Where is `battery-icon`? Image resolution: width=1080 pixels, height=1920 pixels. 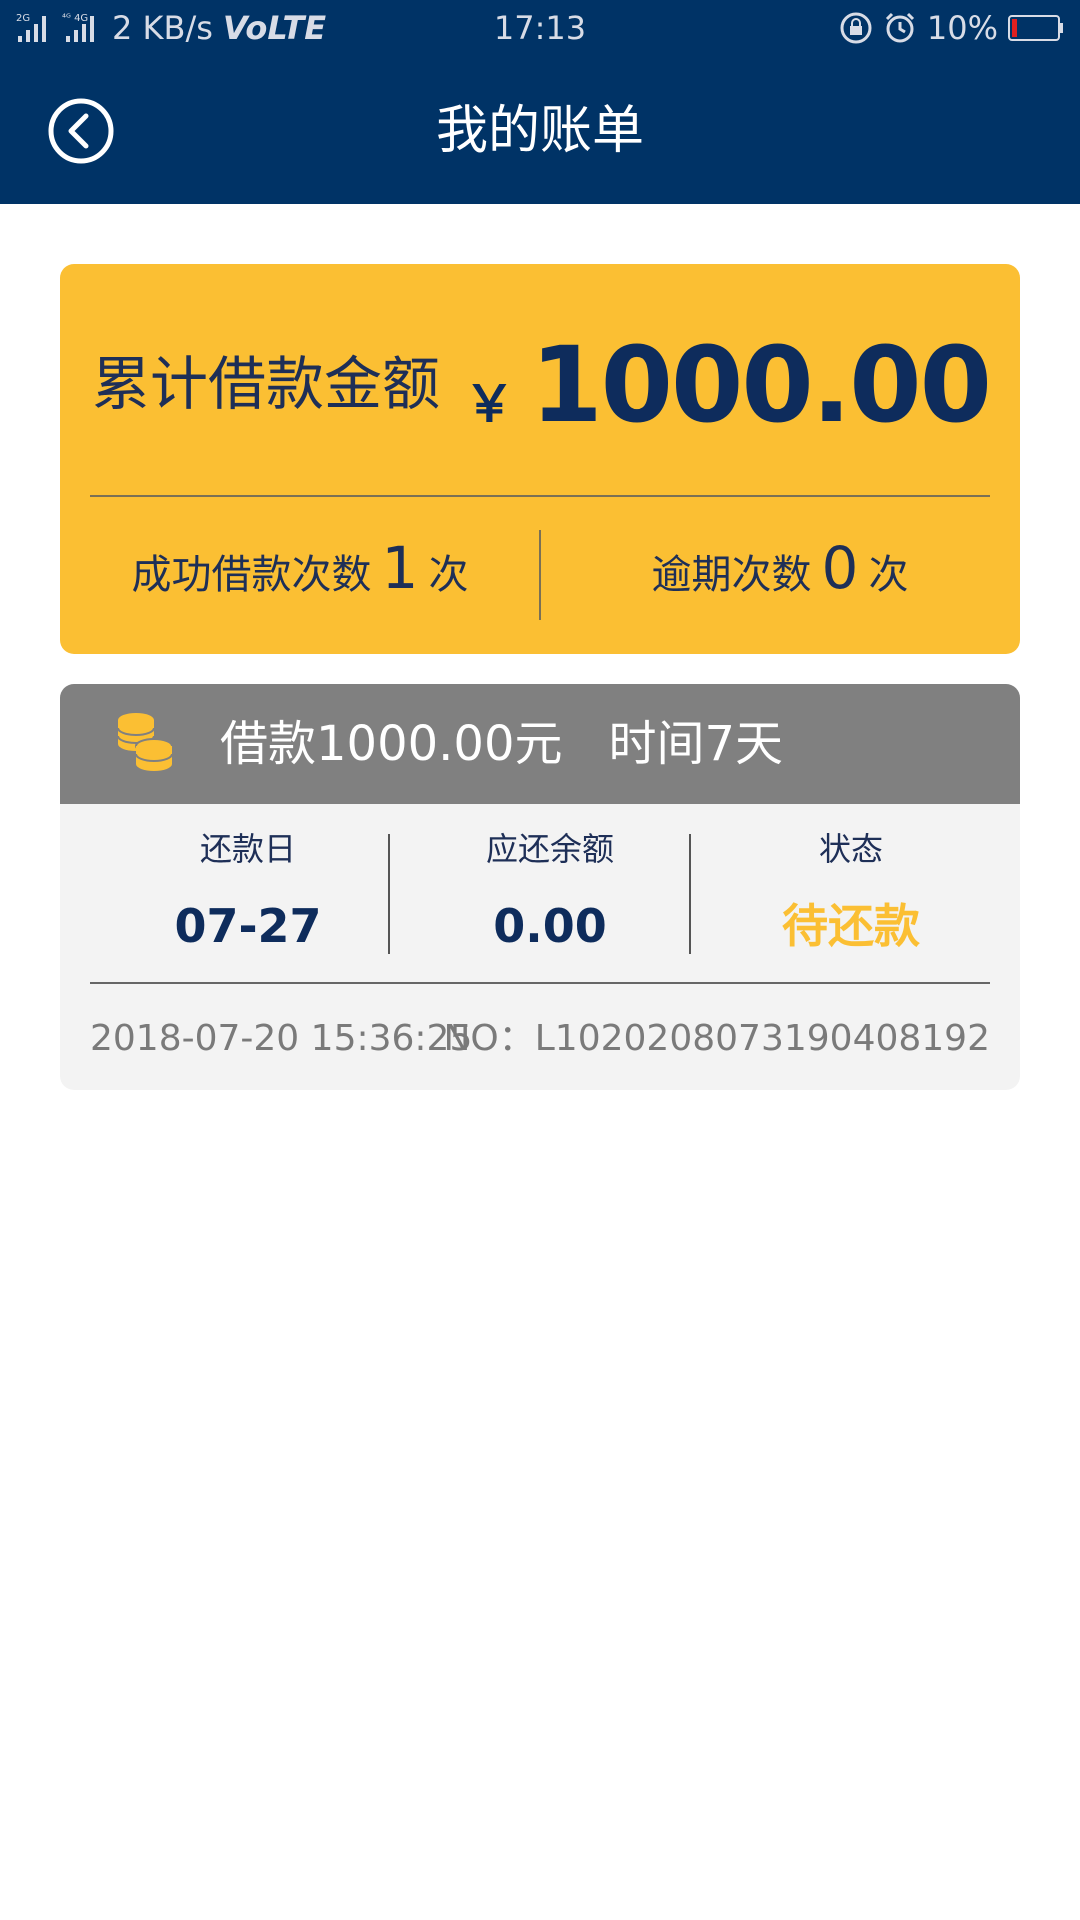 battery-icon is located at coordinates (1035, 28).